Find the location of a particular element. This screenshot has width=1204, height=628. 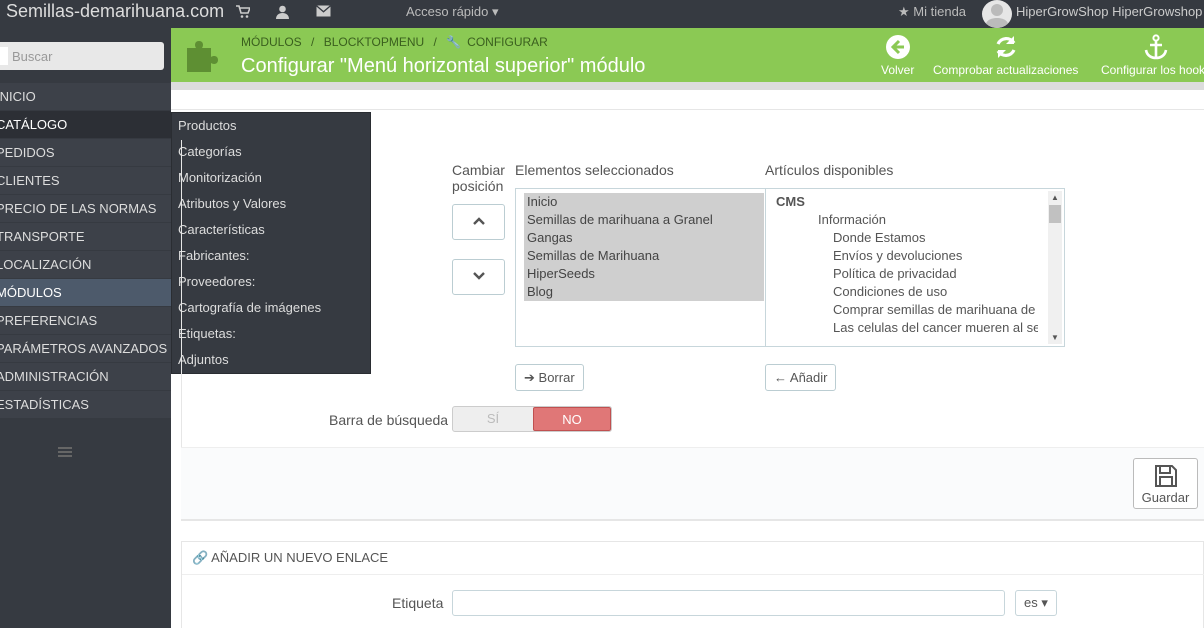

my-store-label: Mi tienda is located at coordinates (940, 11).